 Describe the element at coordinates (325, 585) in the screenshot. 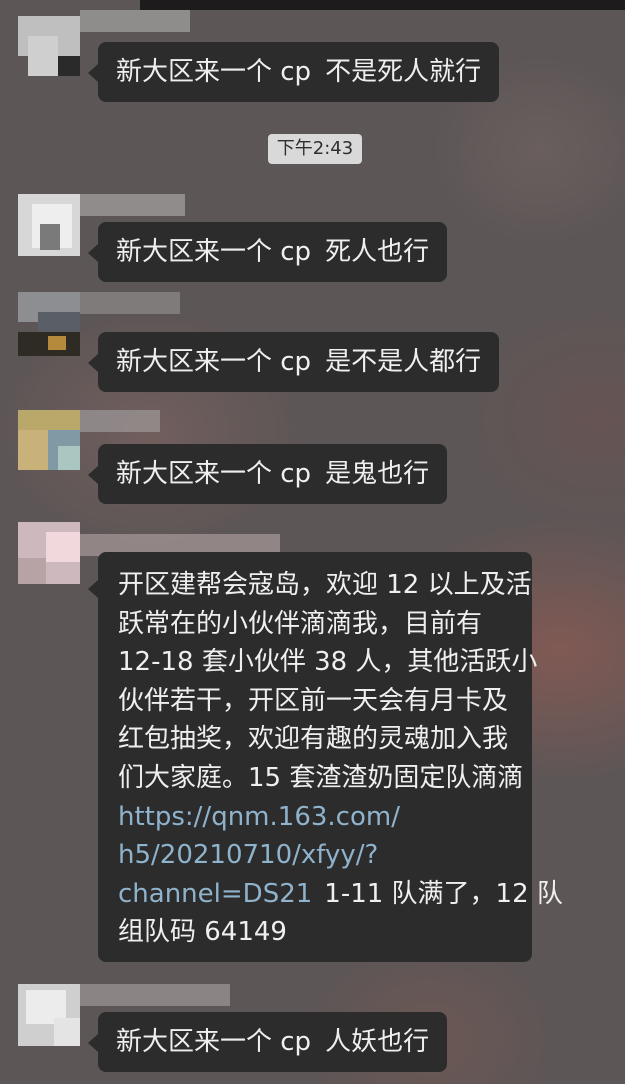

I see `message-line: 开区建帮会寇岛，欢迎 12 以上及活` at that location.